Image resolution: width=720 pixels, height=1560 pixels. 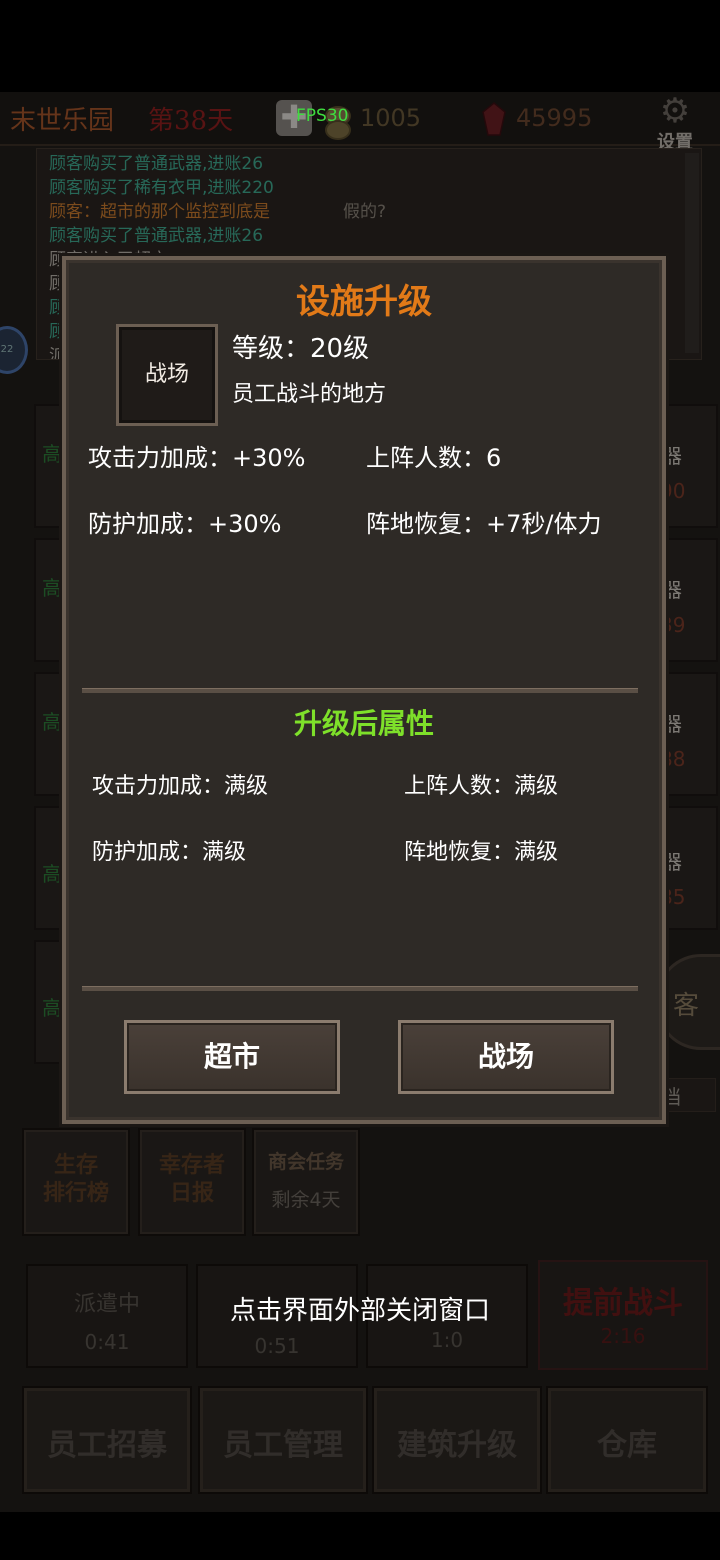 I want to click on supermarket-label: 超市, so click(x=231, y=1056).